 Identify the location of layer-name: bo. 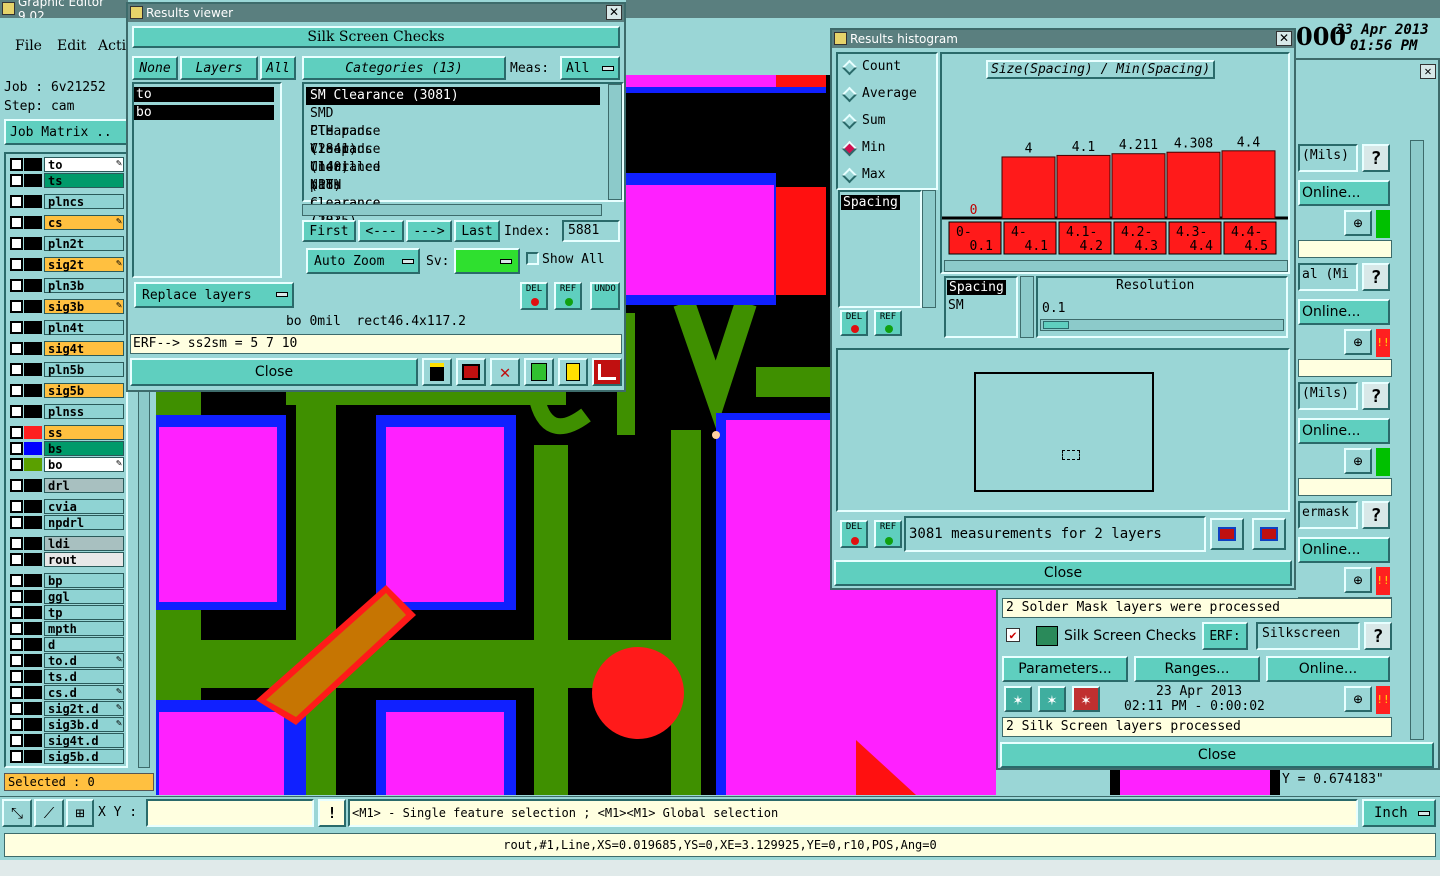
(84, 464).